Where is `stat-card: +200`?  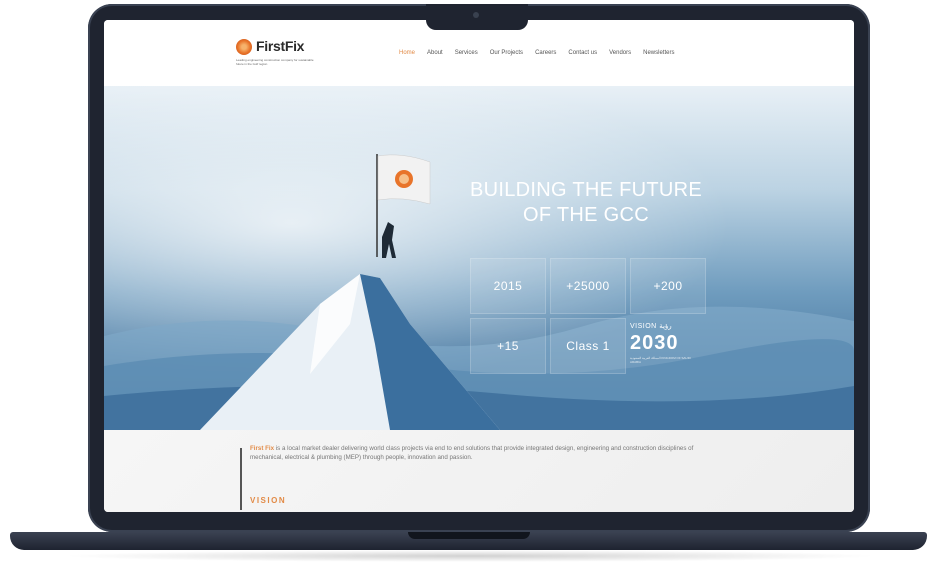 stat-card: +200 is located at coordinates (668, 286).